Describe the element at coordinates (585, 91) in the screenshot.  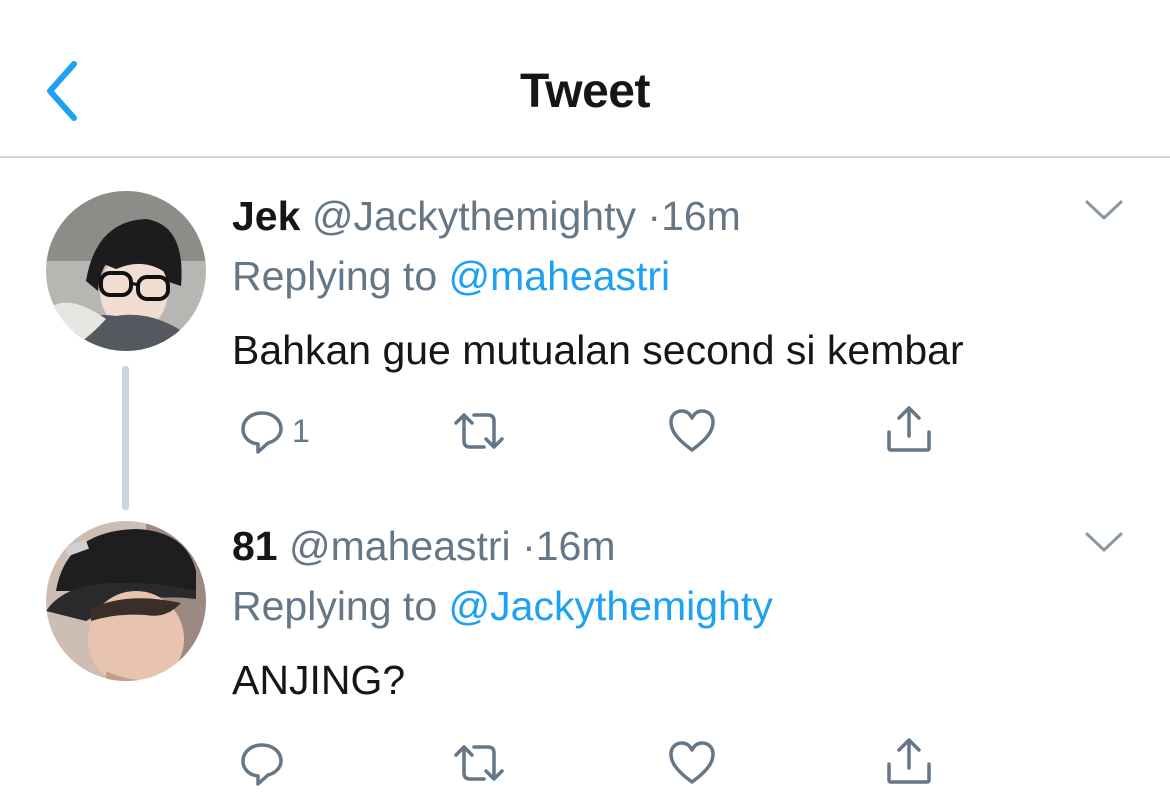
I see `page-title: Tweet` at that location.